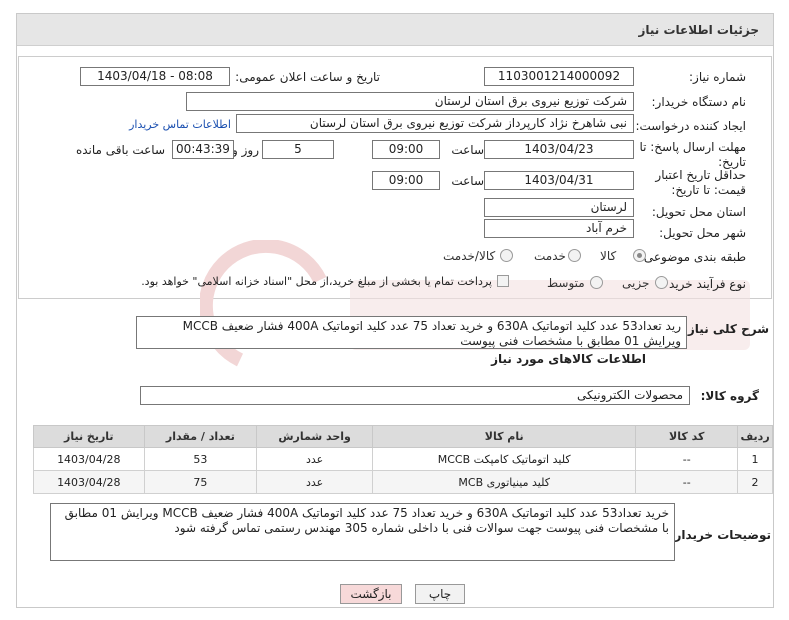 The image size is (789, 620). Describe the element at coordinates (371, 594) in the screenshot. I see `back-button: بازگشت` at that location.